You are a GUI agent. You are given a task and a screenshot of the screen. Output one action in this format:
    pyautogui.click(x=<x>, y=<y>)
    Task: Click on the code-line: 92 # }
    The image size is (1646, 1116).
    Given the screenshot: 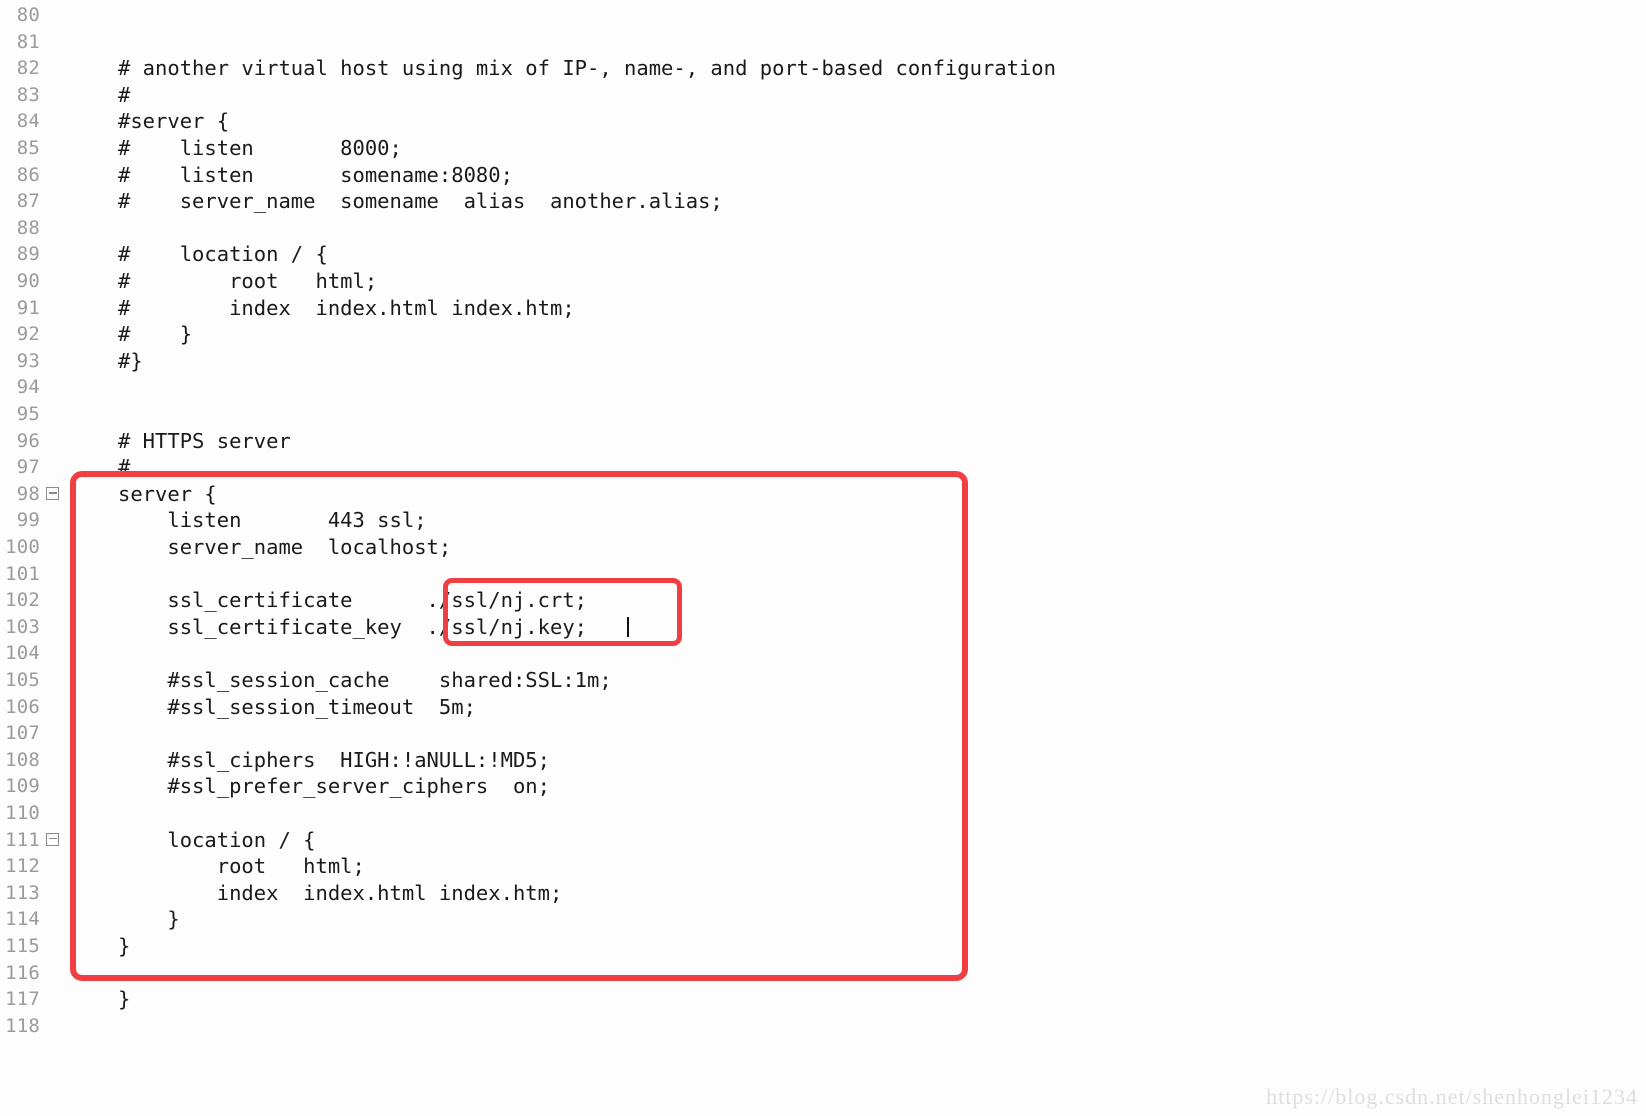 What is the action you would take?
    pyautogui.click(x=823, y=334)
    